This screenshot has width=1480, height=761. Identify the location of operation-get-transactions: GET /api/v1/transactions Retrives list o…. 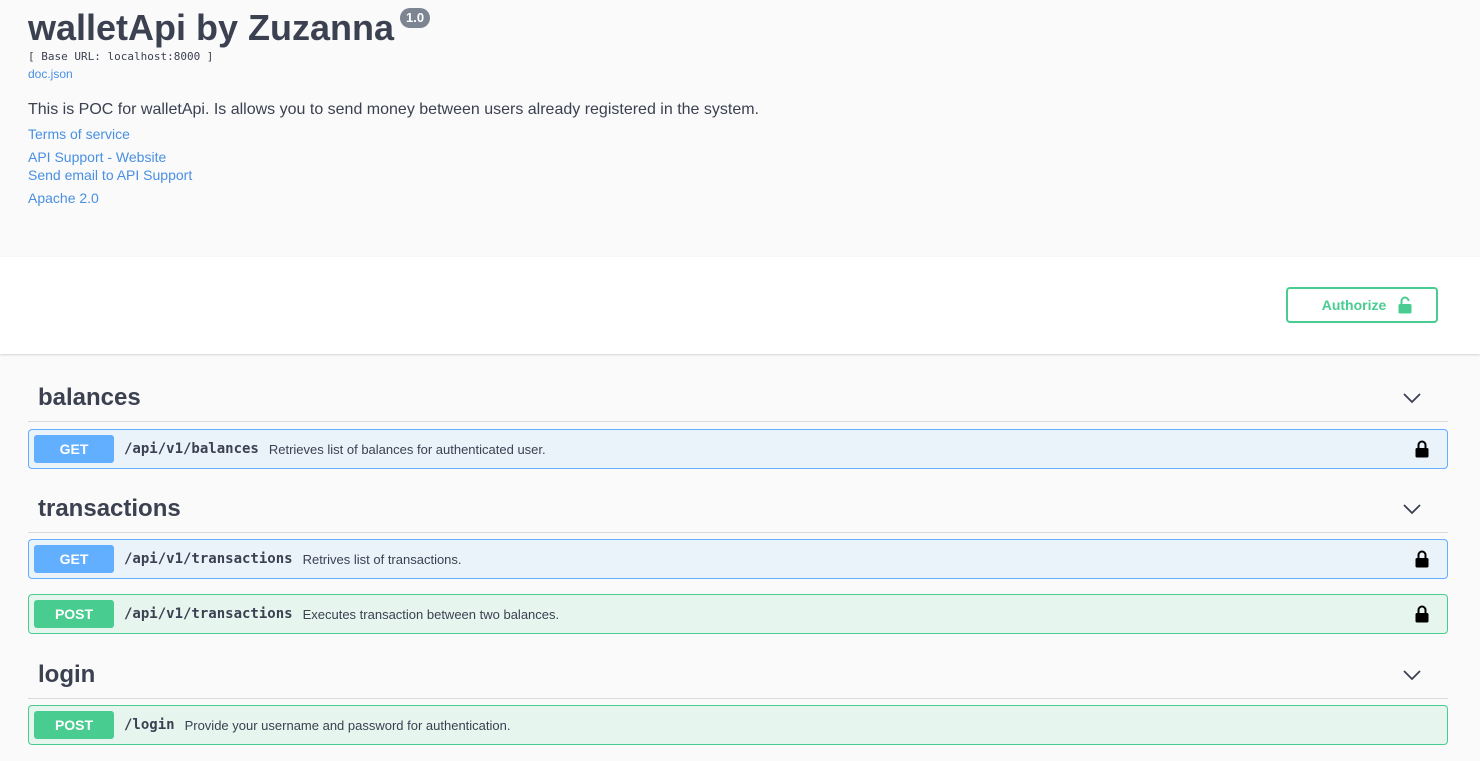
(738, 559).